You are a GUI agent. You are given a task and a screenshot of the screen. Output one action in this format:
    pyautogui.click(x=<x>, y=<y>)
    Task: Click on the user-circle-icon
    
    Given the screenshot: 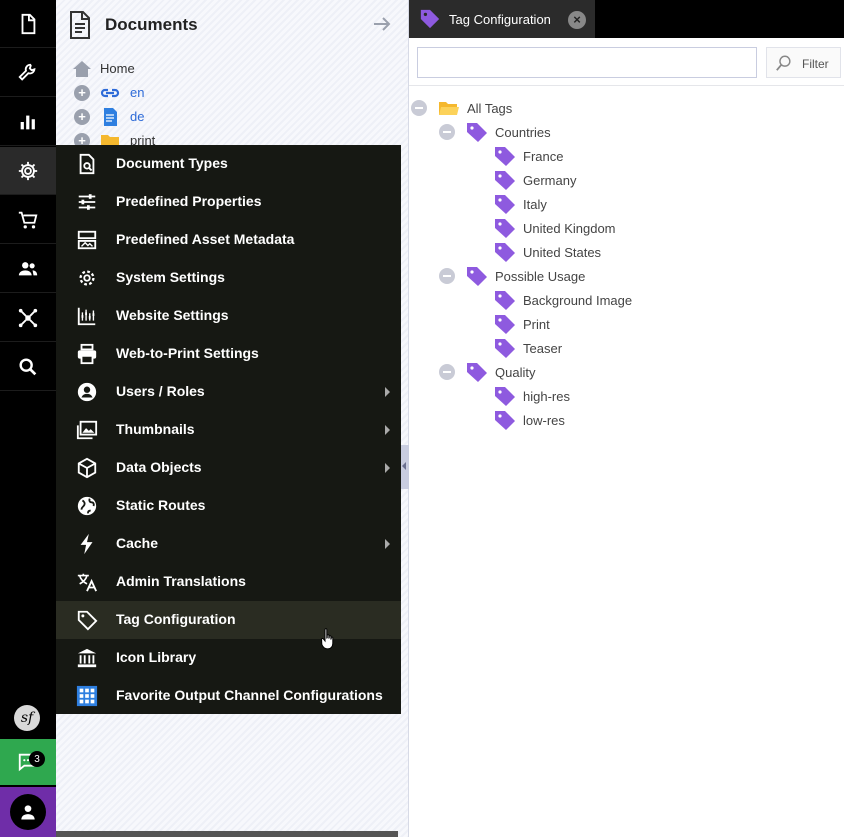 What is the action you would take?
    pyautogui.click(x=87, y=392)
    